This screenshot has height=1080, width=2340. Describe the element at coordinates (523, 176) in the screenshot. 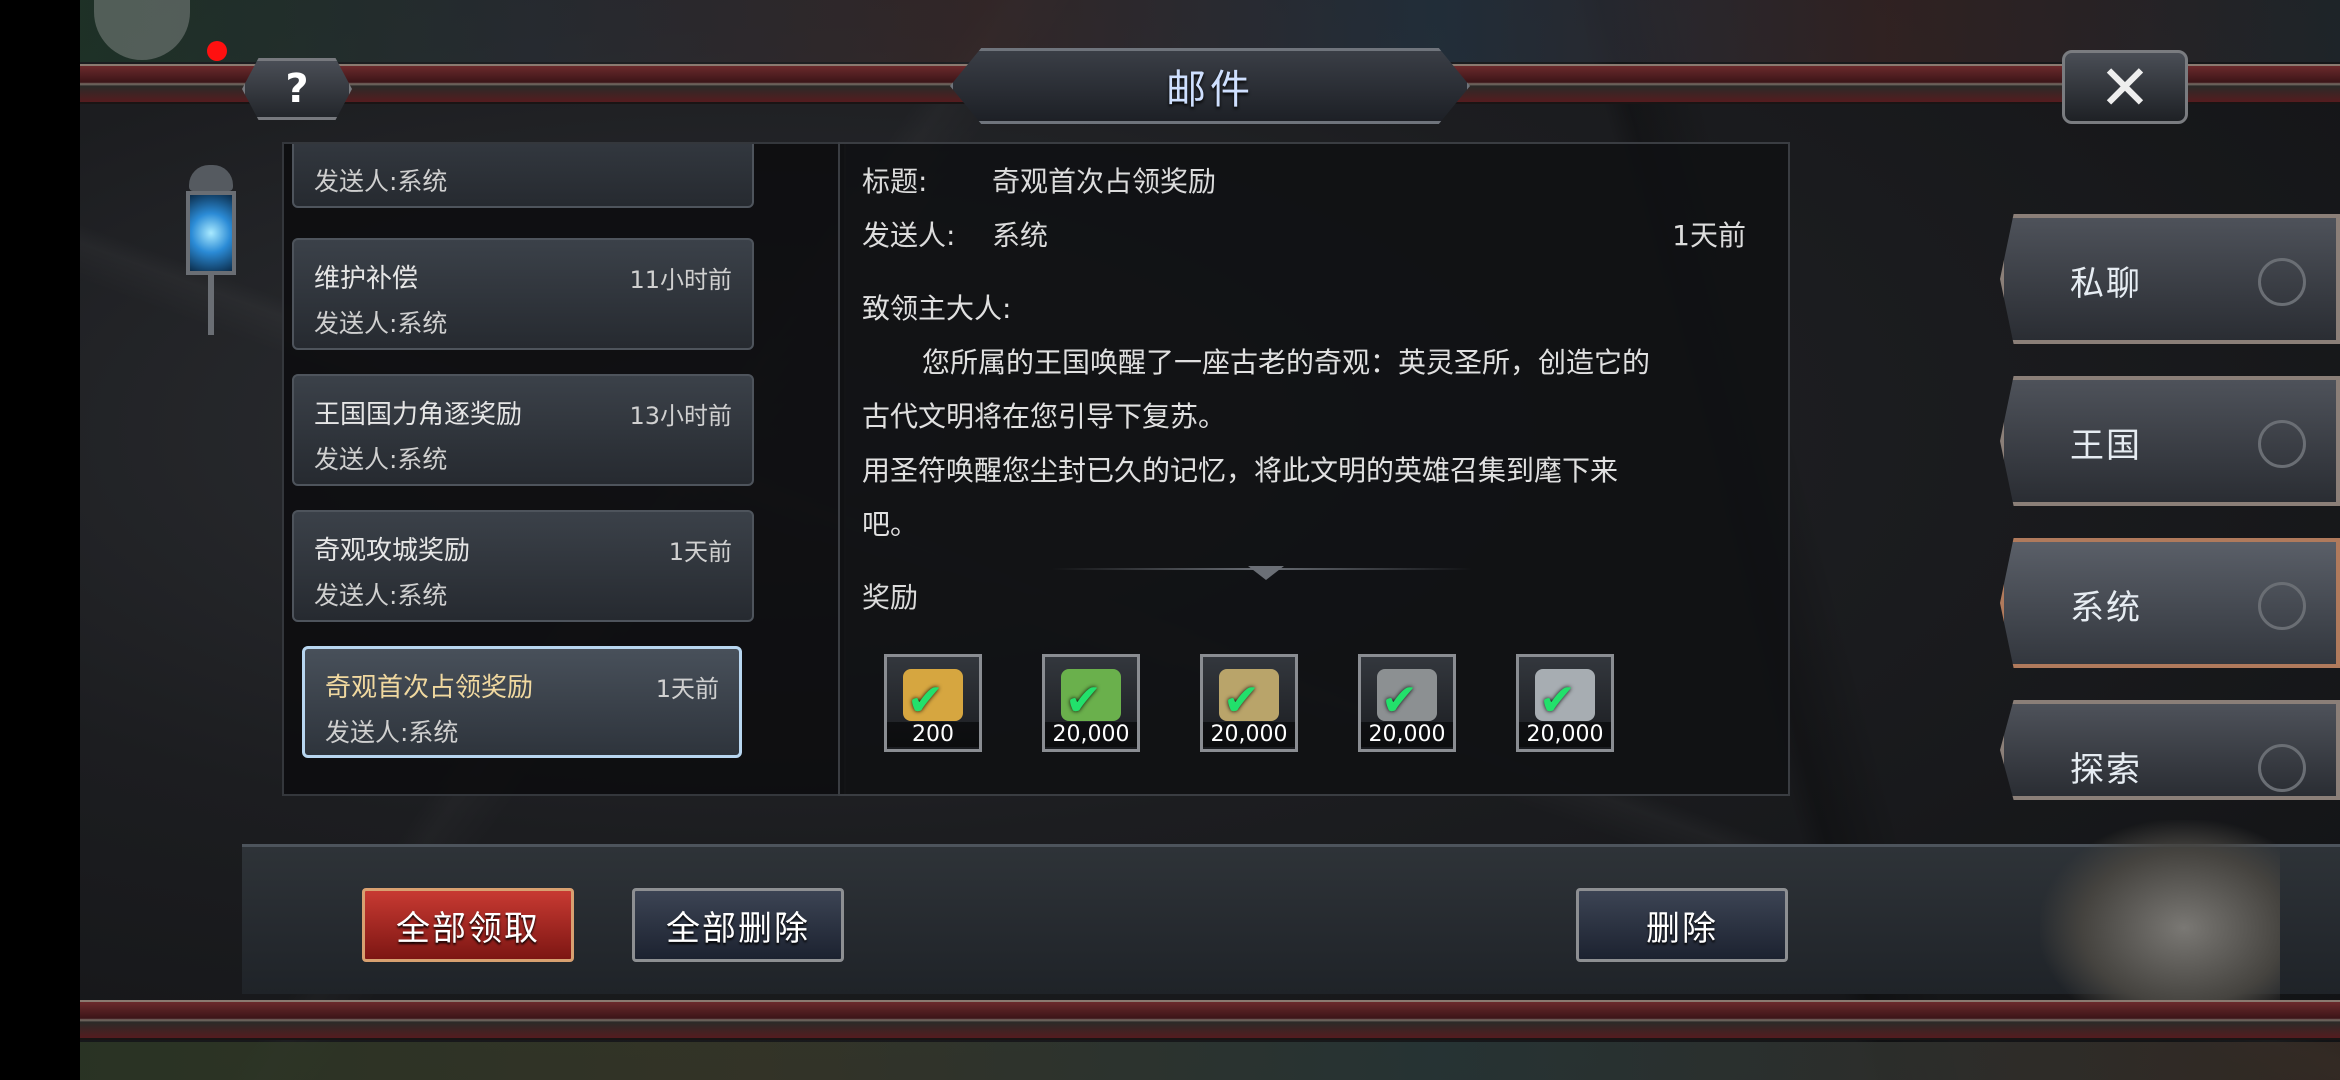

I see `mail-list-item: 发送人:系统` at that location.